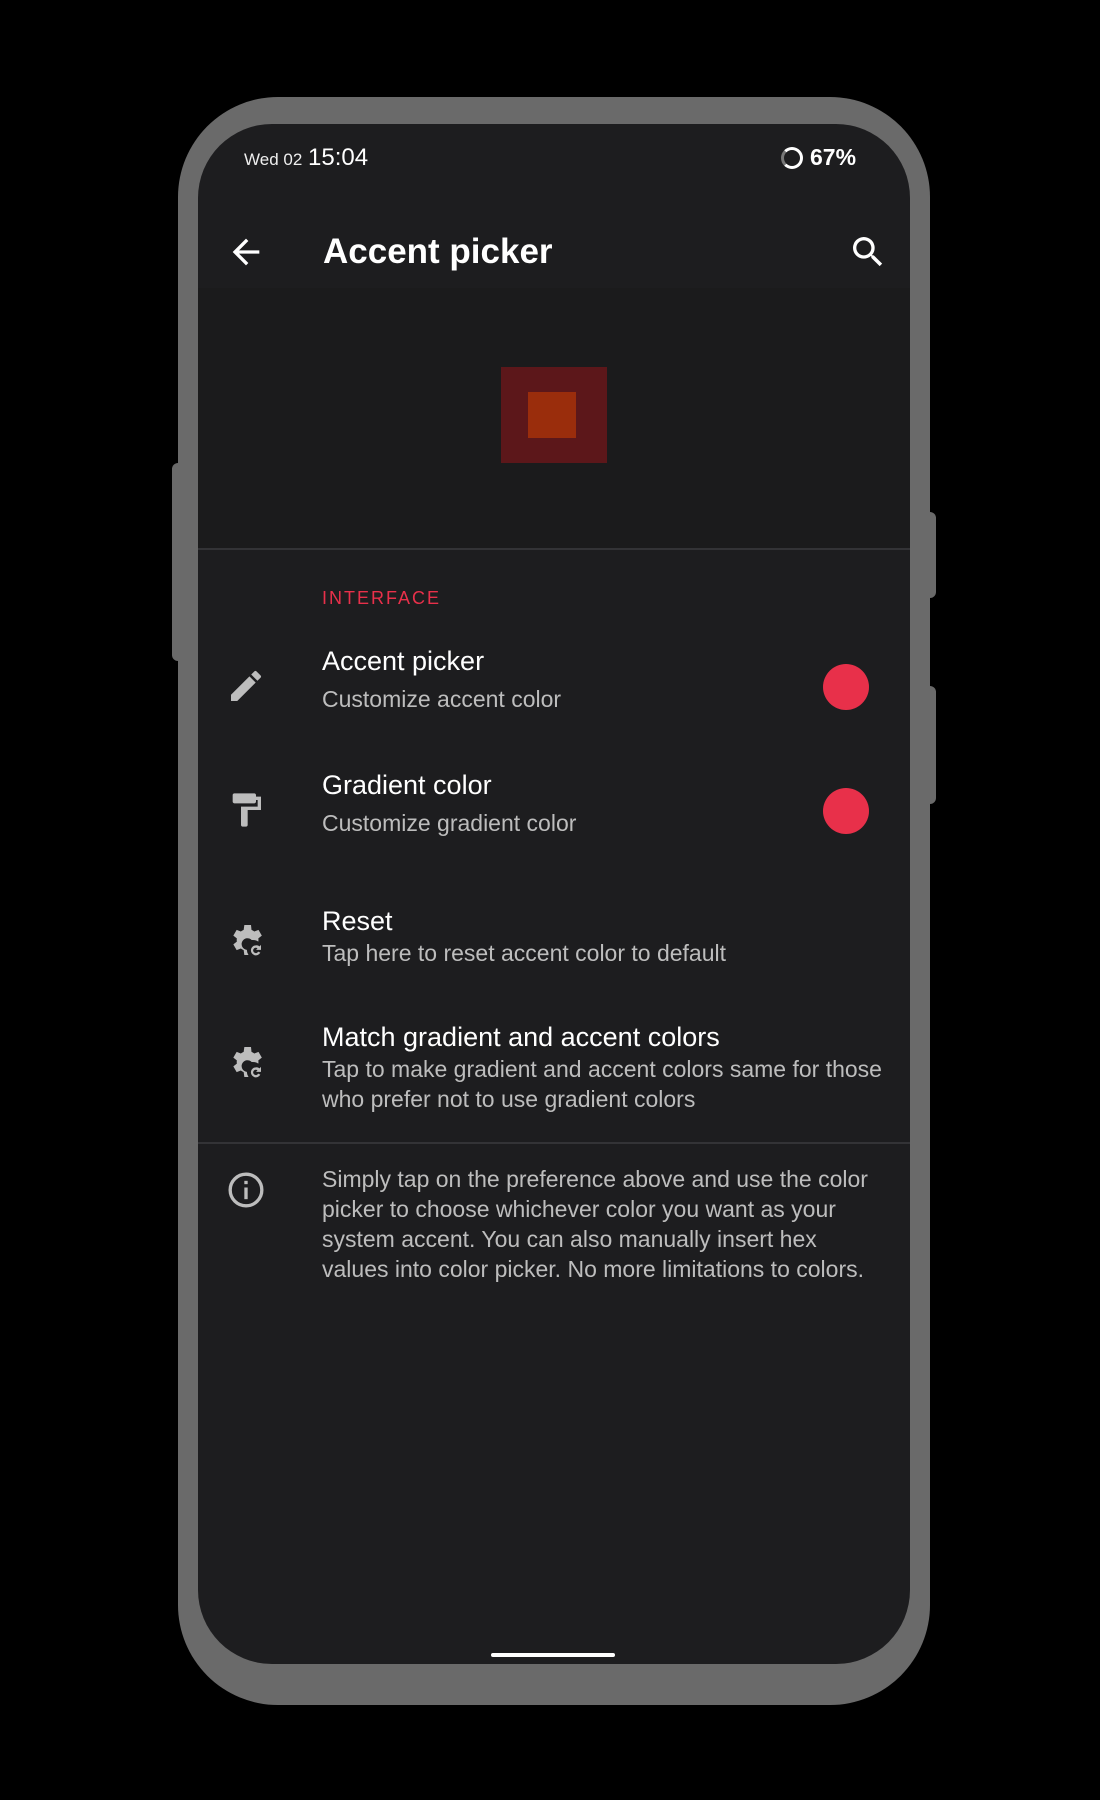 This screenshot has height=1800, width=1100. I want to click on status-day: Wed 02, so click(273, 159).